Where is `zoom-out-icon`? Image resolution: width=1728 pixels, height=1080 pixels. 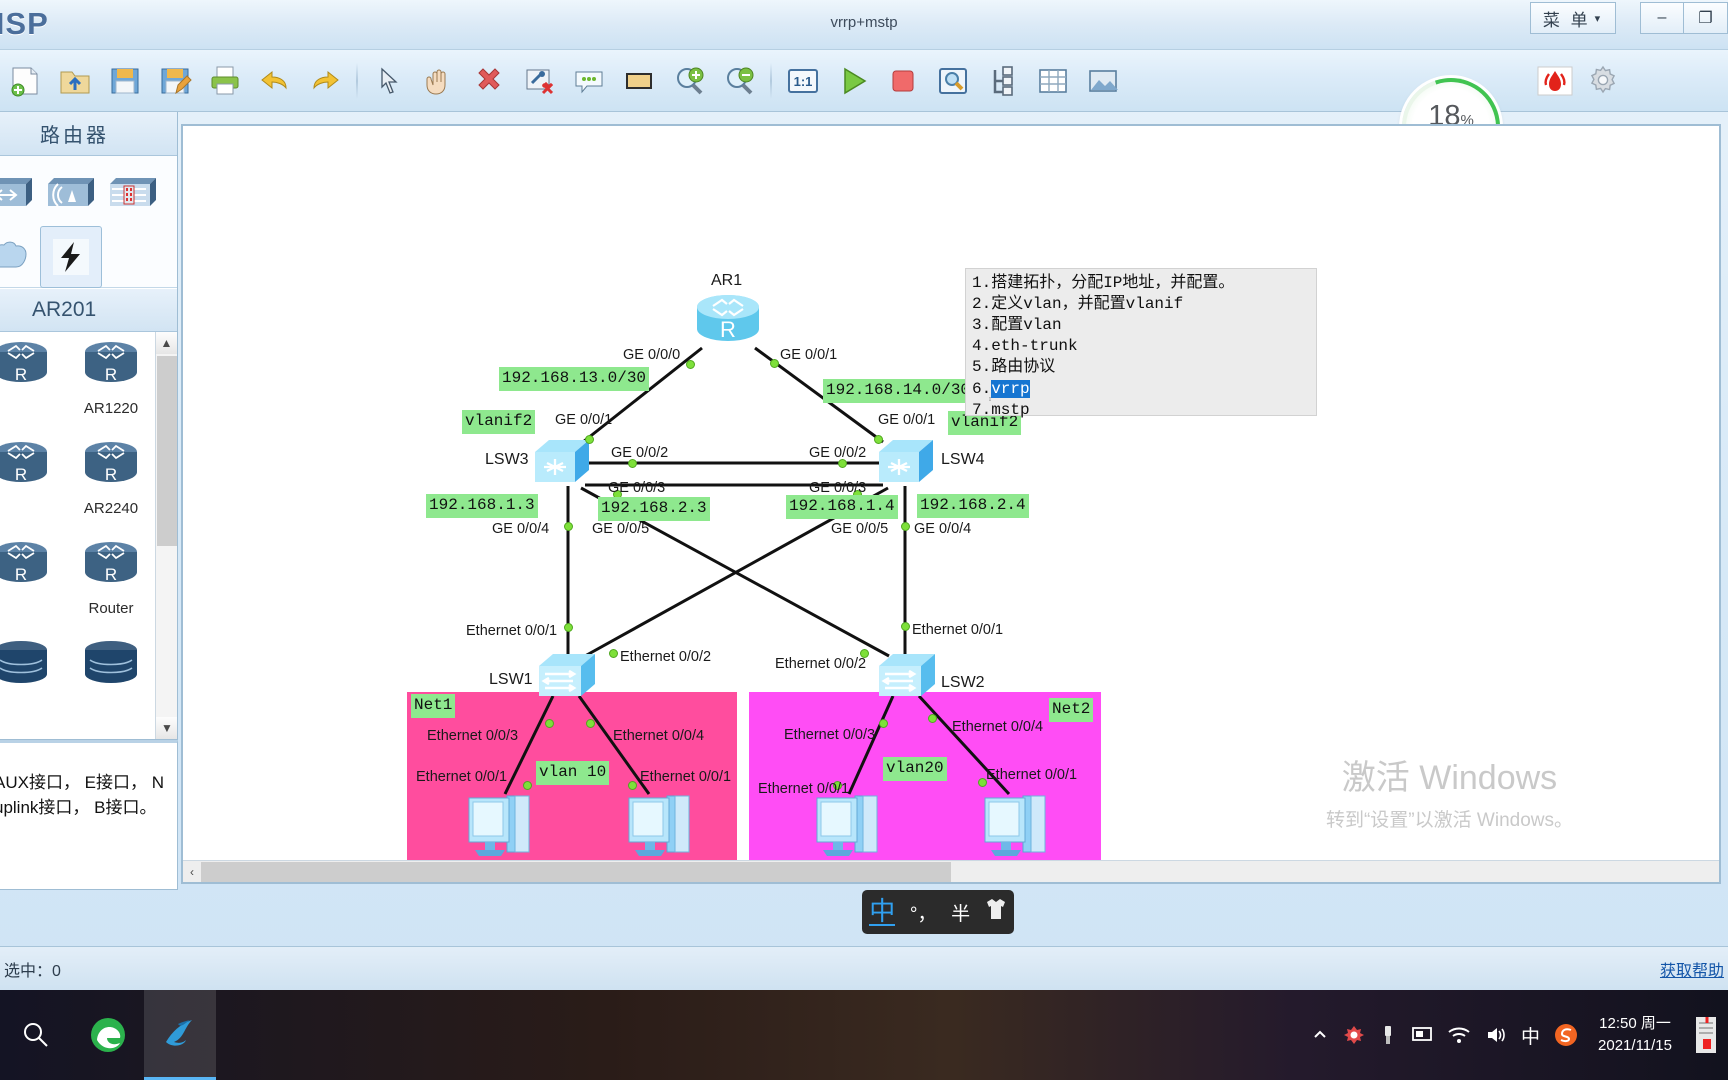 zoom-out-icon is located at coordinates (739, 81).